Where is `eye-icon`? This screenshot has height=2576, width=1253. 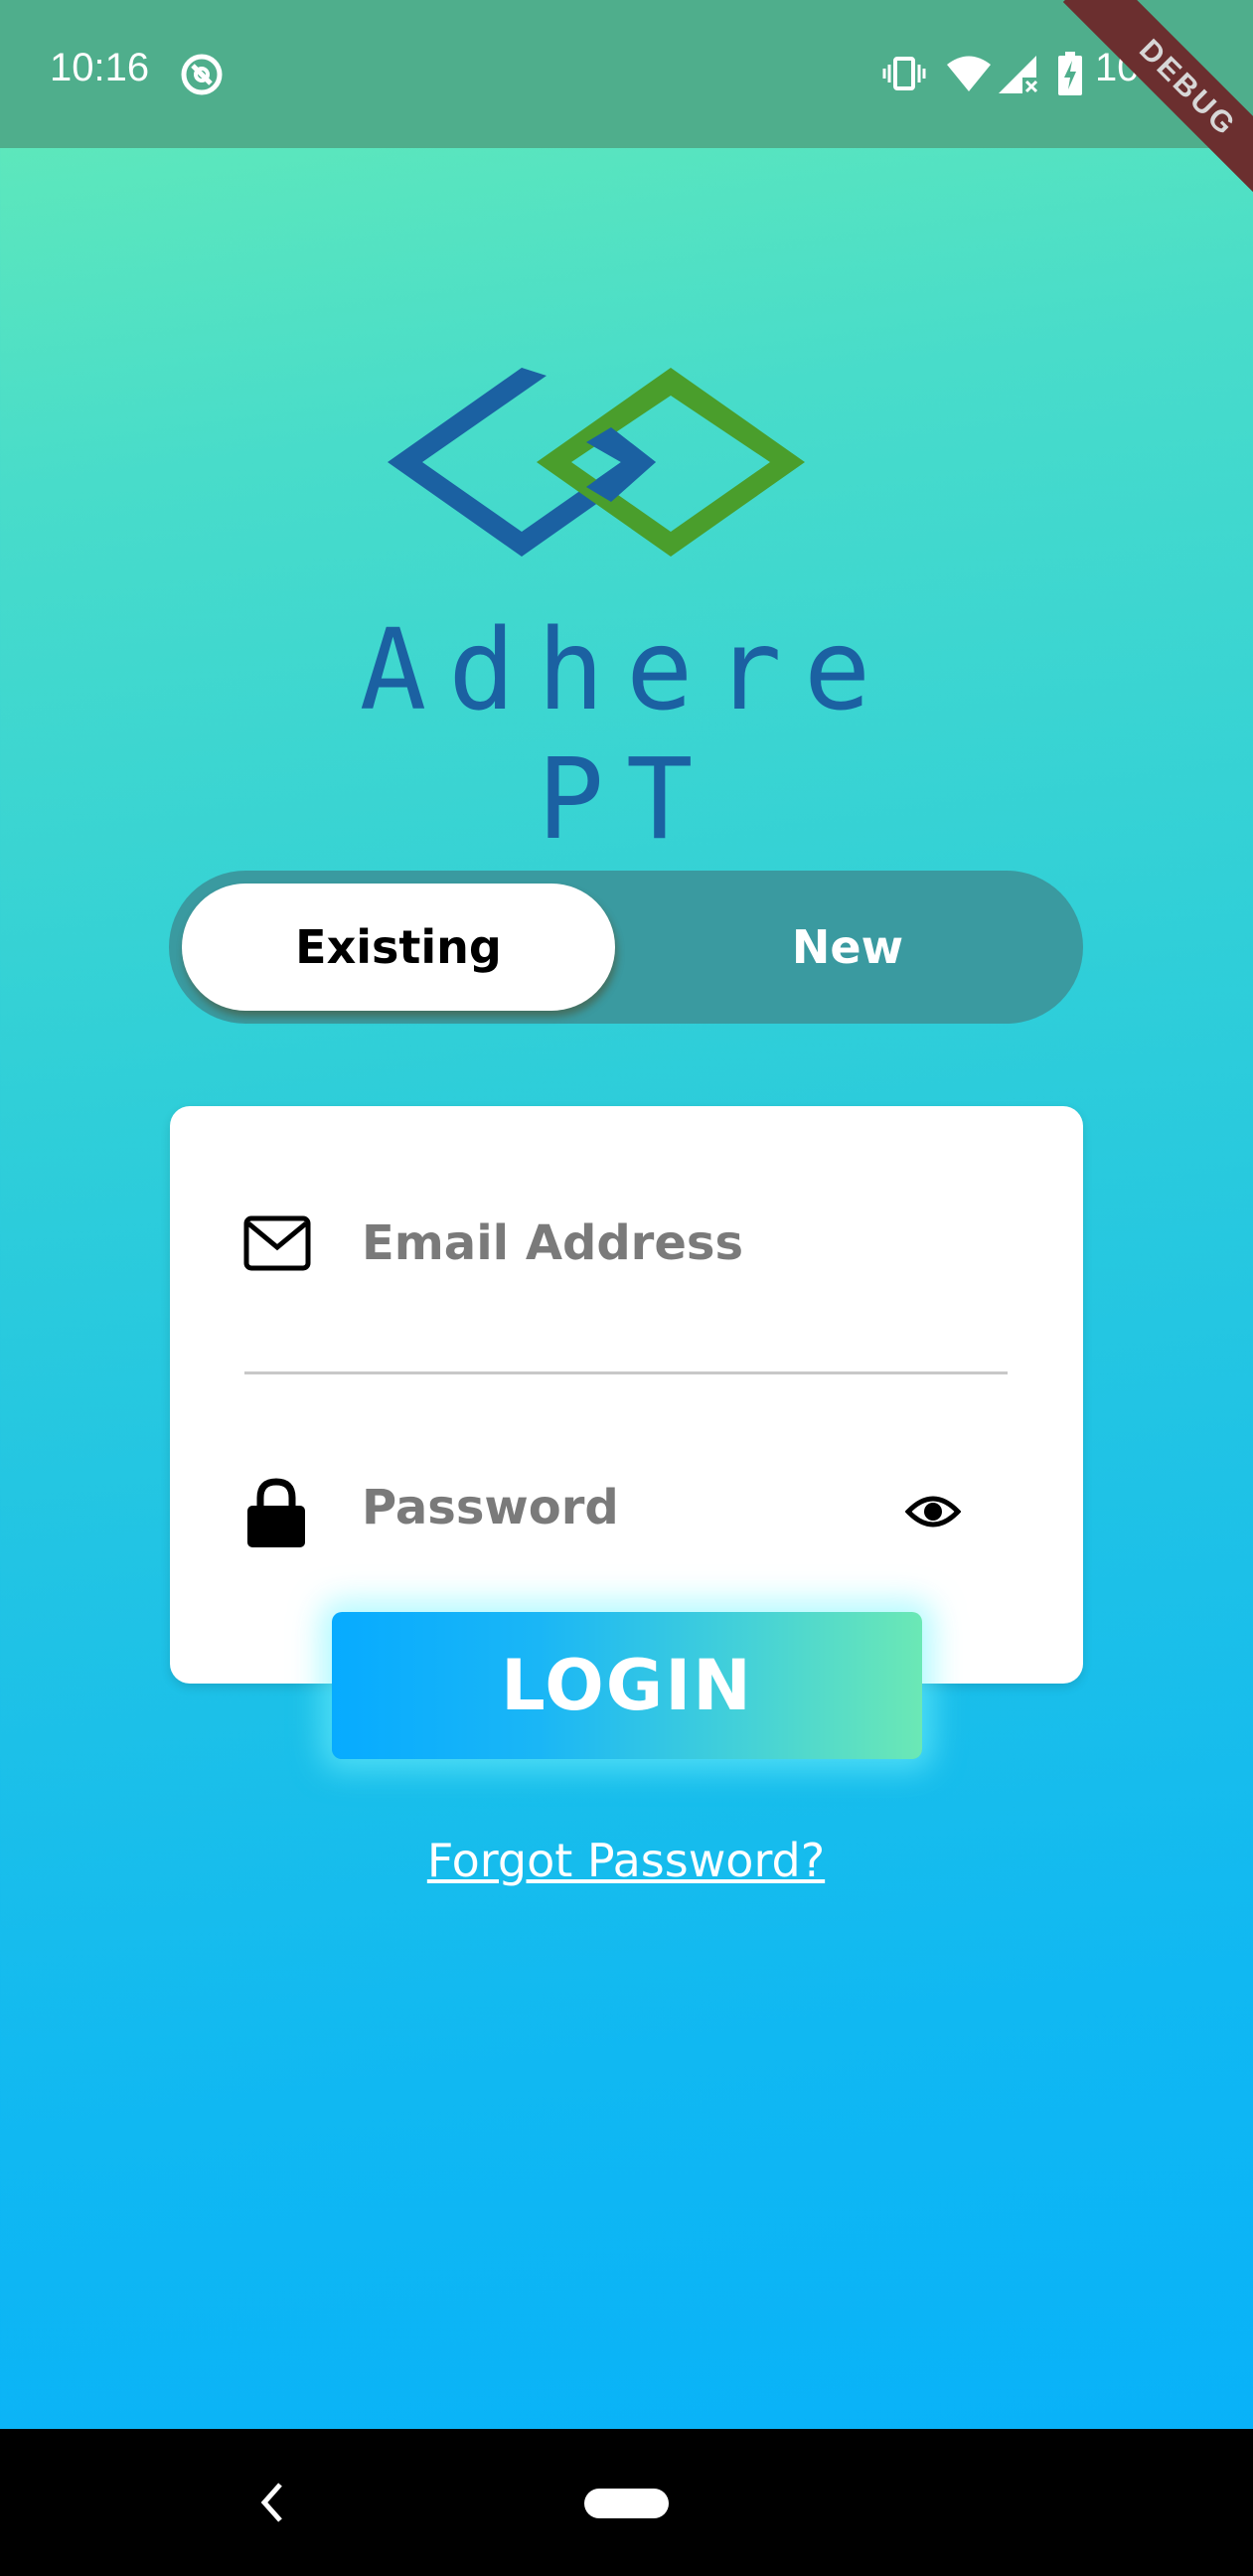 eye-icon is located at coordinates (933, 1511).